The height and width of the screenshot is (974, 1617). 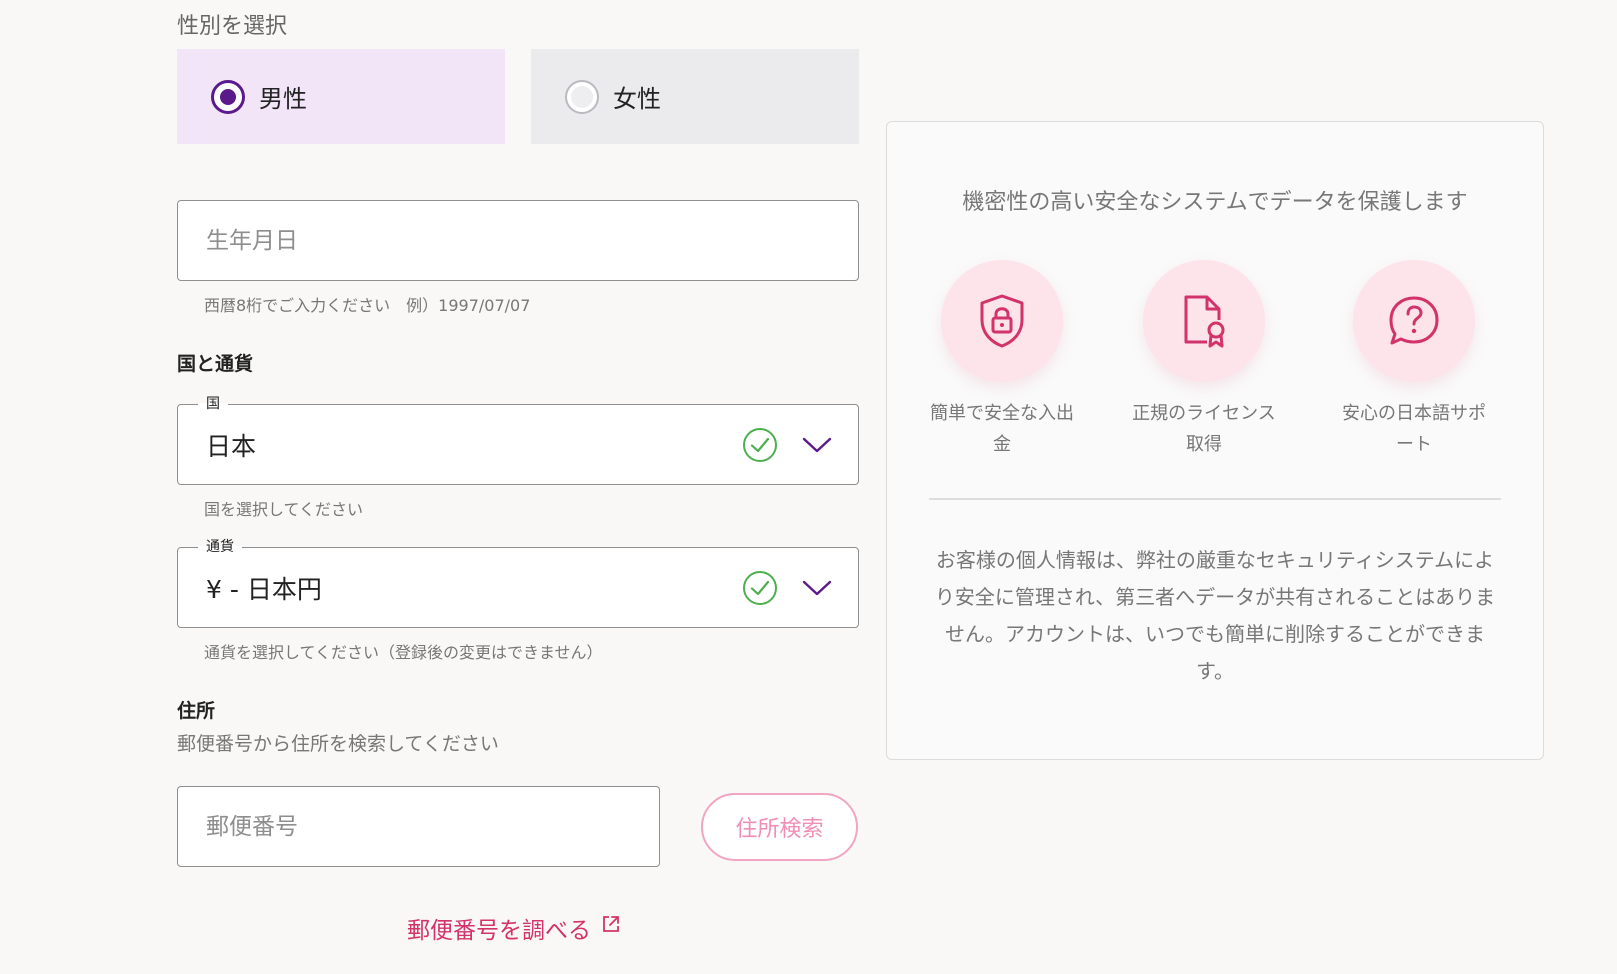 What do you see at coordinates (582, 96) in the screenshot?
I see `radio-unchecked-icon` at bounding box center [582, 96].